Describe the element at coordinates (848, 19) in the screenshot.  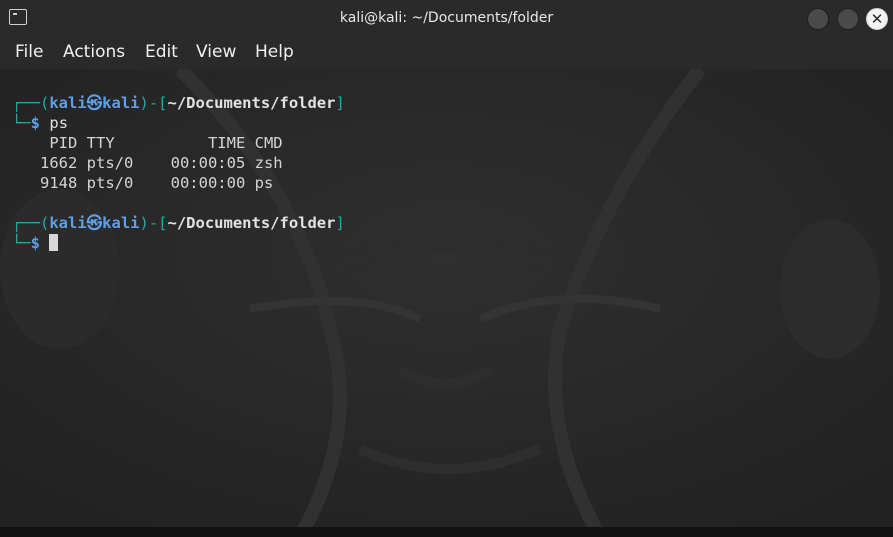
I see `maximize-button` at that location.